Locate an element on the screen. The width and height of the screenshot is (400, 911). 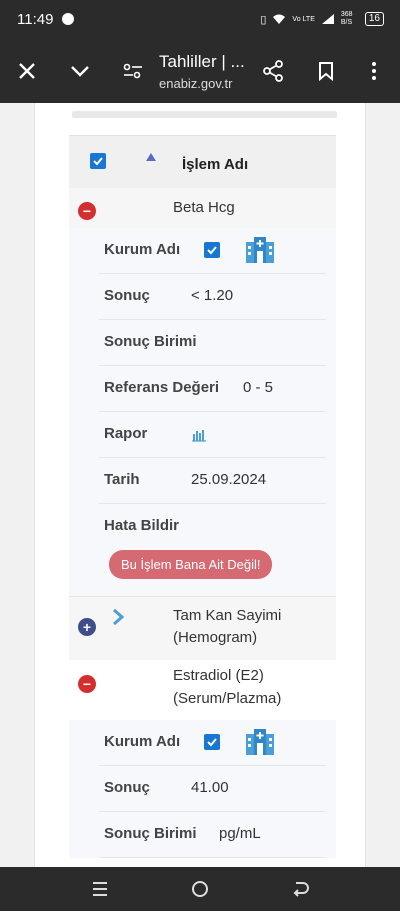
column-header-islem-adi: İşlem Adı is located at coordinates (215, 164).